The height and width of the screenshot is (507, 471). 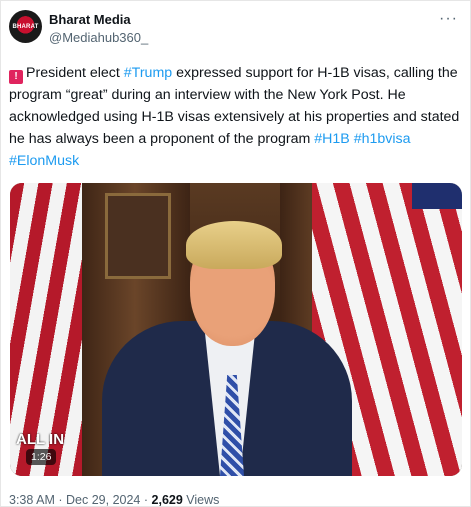 I want to click on hashtag-elonmusk: #ElonMusk, so click(x=44, y=161).